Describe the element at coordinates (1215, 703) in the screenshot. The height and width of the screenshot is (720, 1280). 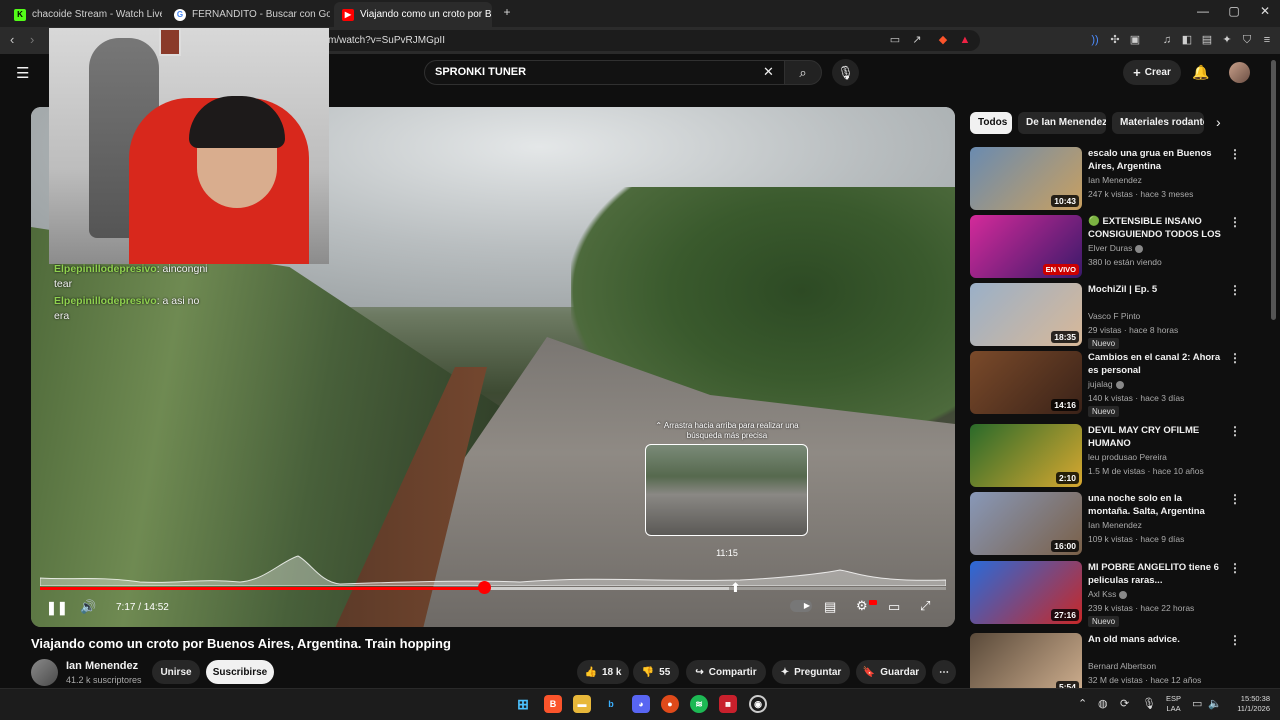
I see `volume-tray-icon: 🔈` at that location.